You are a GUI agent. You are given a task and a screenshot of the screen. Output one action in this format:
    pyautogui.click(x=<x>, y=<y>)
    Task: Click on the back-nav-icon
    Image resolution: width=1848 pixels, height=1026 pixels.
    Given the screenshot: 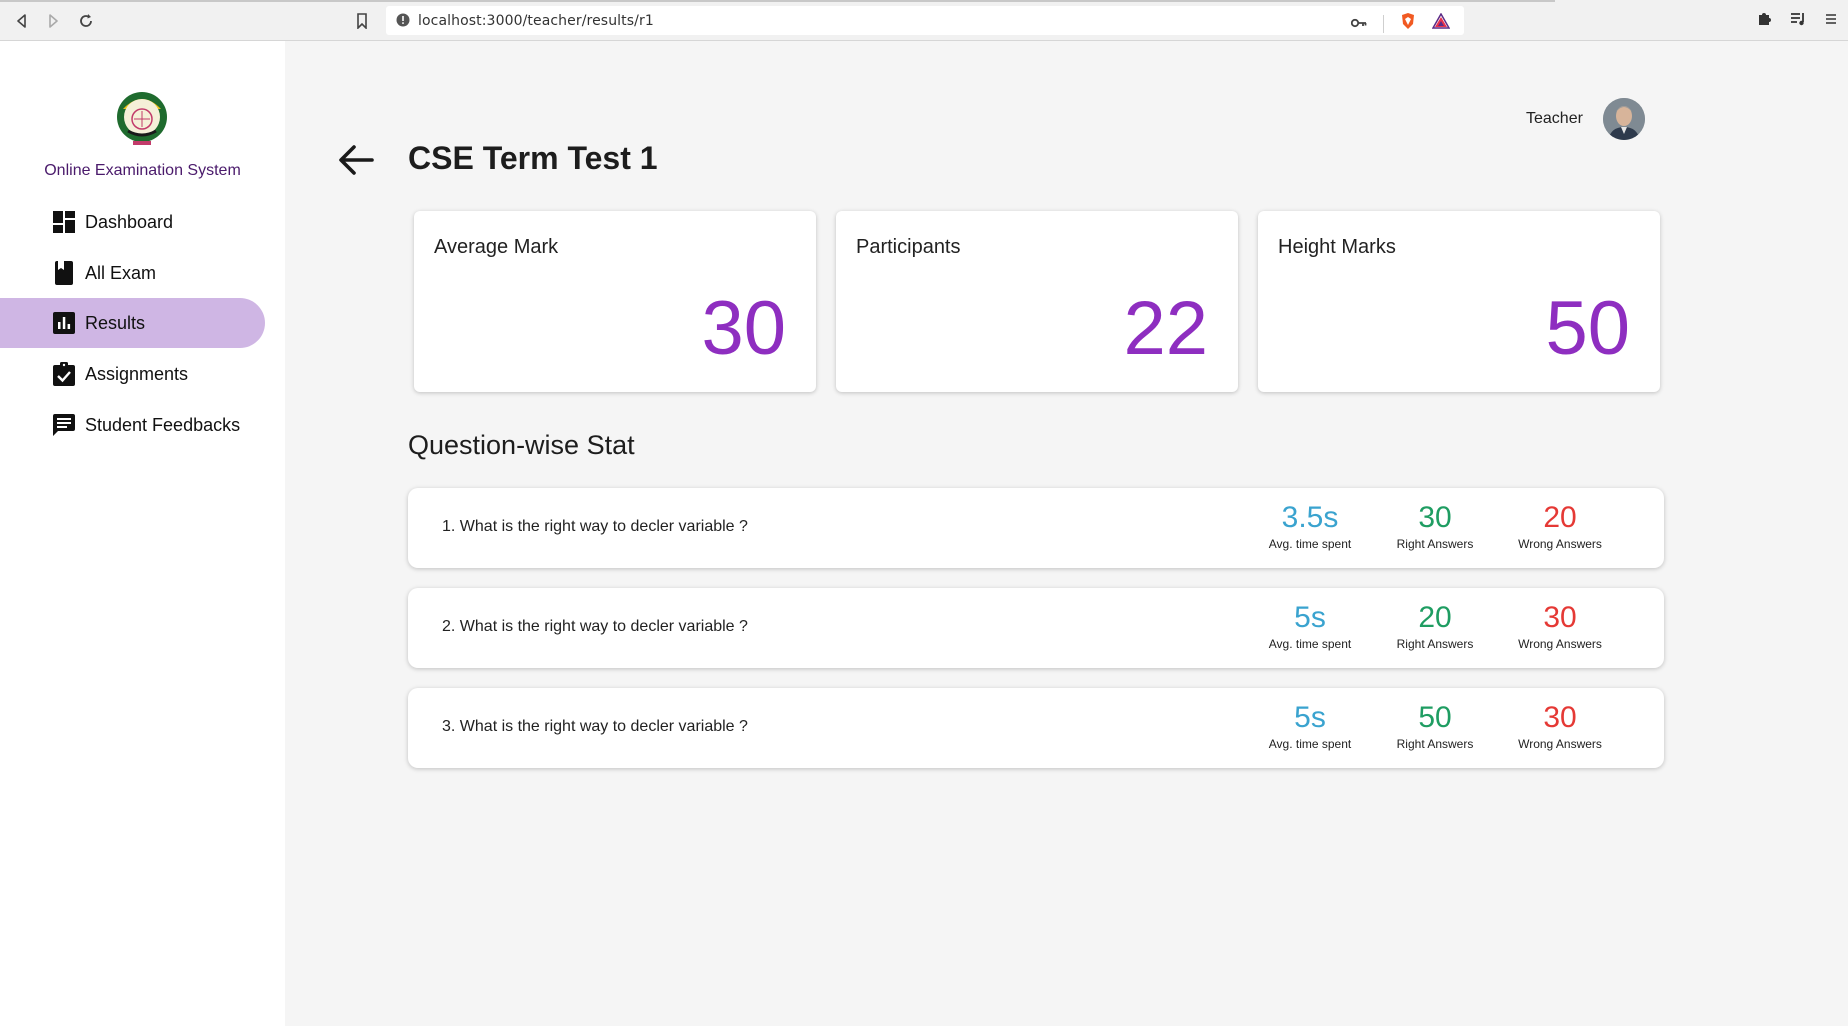 What is the action you would take?
    pyautogui.click(x=22, y=21)
    